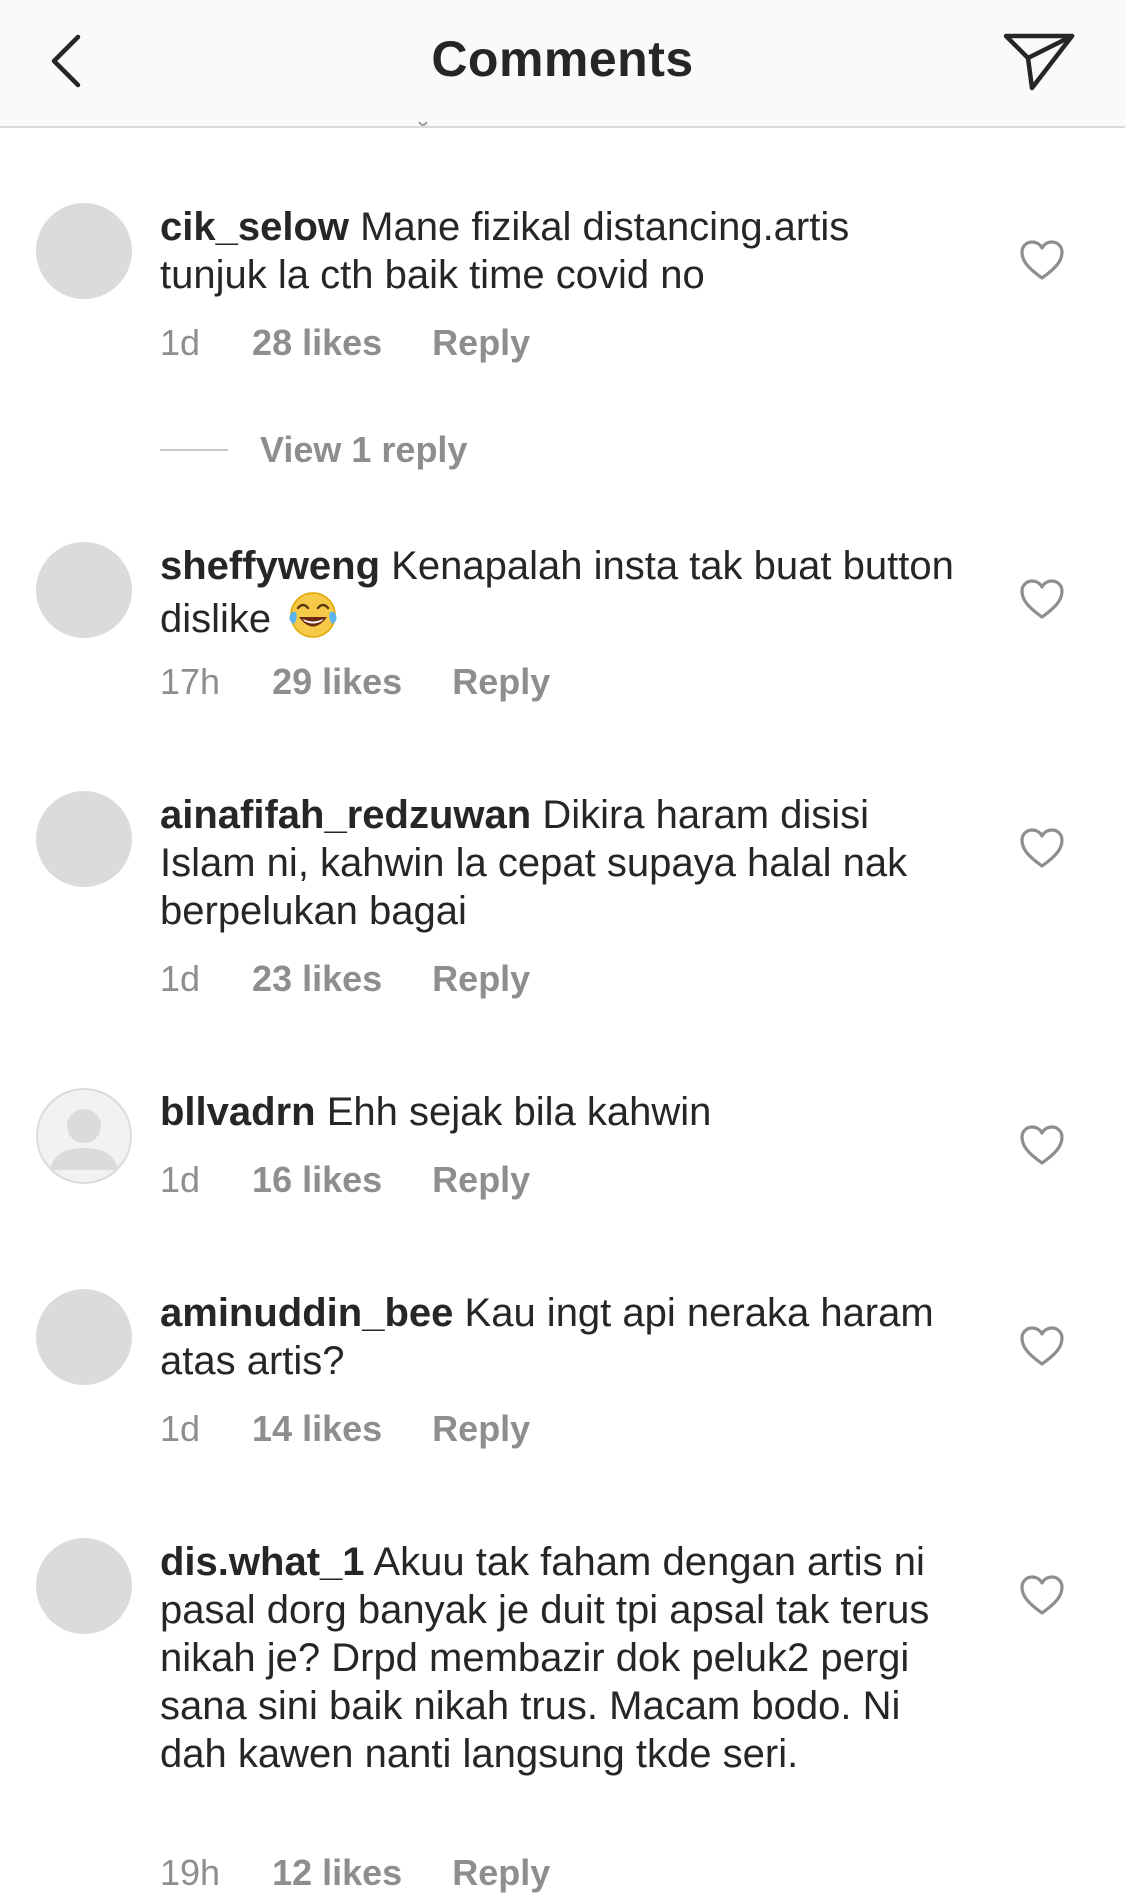 Image resolution: width=1125 pixels, height=1894 pixels. Describe the element at coordinates (194, 450) in the screenshot. I see `divider` at that location.